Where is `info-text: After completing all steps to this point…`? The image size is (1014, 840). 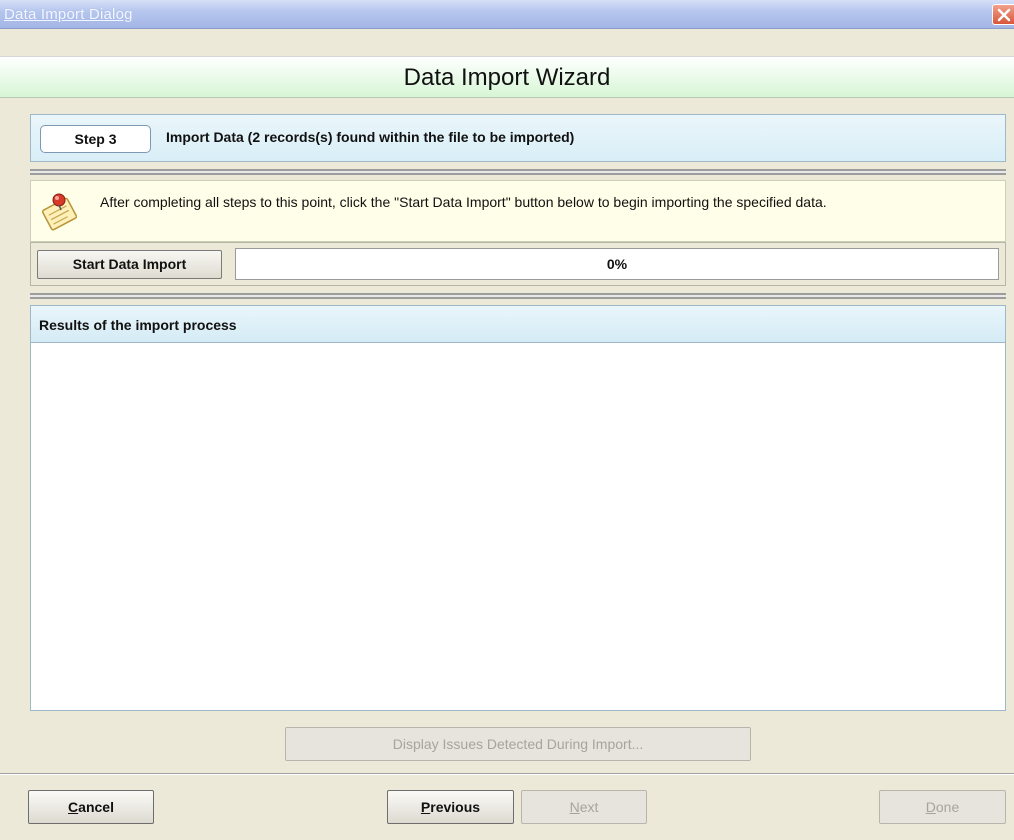
info-text: After completing all steps to this point… is located at coordinates (463, 202).